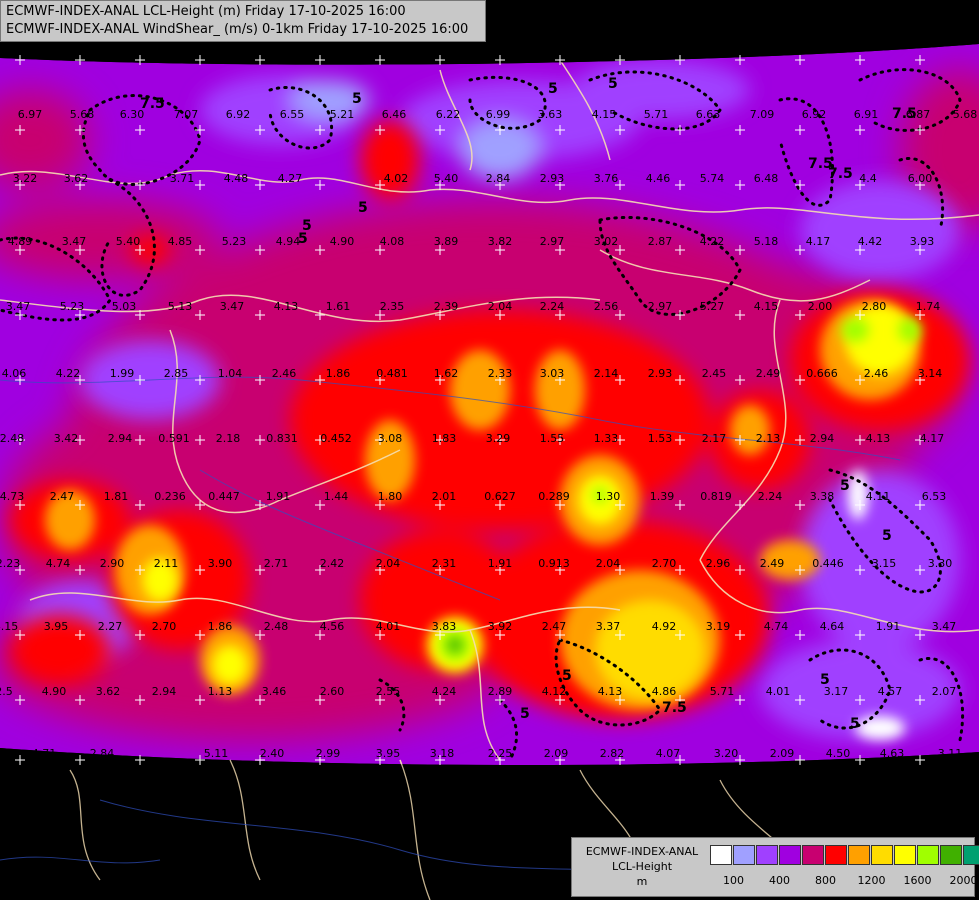 The image size is (979, 900). I want to click on value-label: 2.99, so click(328, 753).